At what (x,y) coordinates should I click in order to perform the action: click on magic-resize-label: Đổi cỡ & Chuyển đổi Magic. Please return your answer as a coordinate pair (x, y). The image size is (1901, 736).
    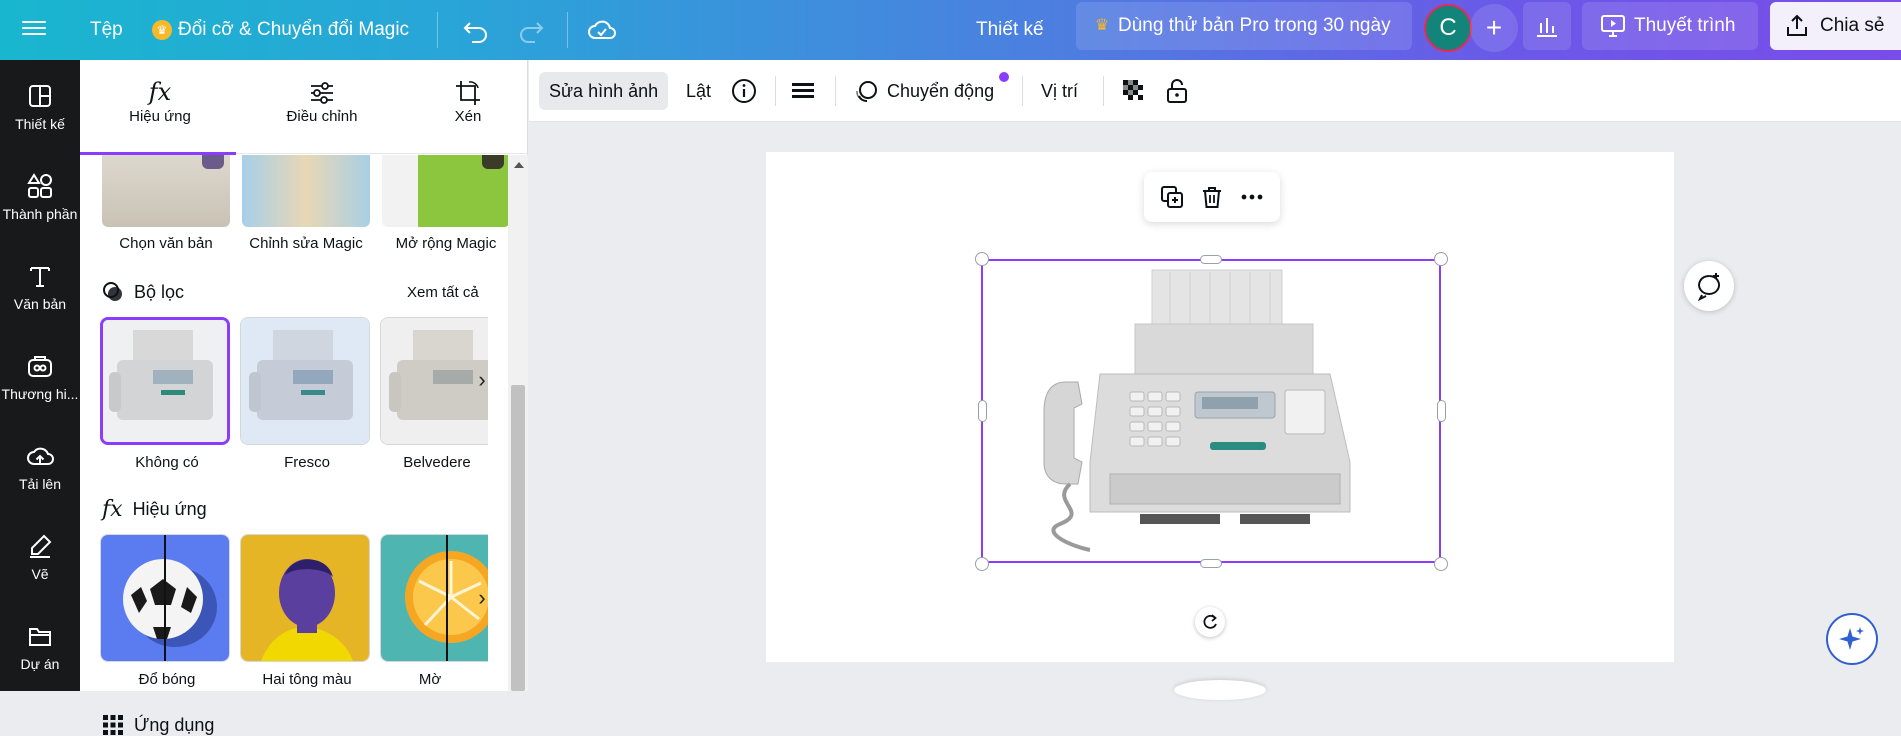
    Looking at the image, I should click on (294, 29).